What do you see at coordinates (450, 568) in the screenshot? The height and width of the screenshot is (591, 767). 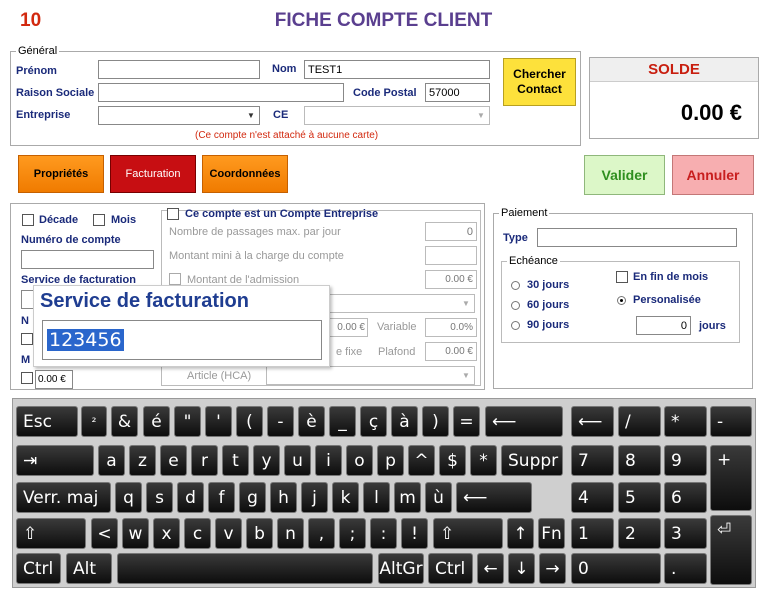 I see `key-ctrl-right: Ctrl` at bounding box center [450, 568].